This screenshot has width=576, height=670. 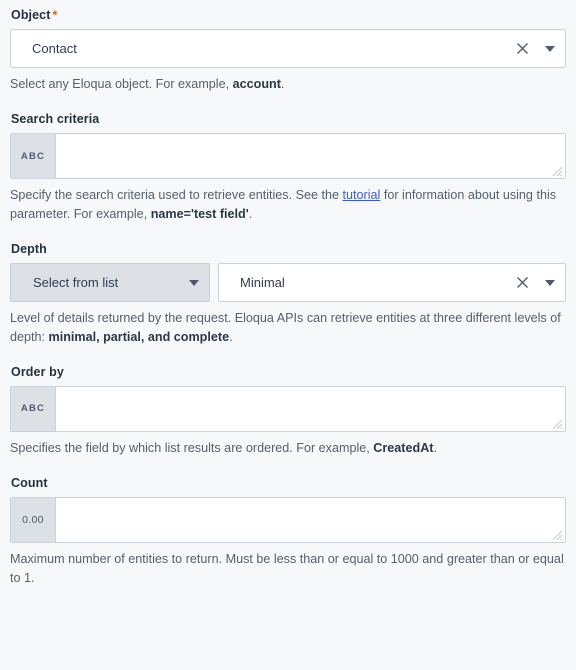 I want to click on count-input-wrap: 0.00, so click(x=288, y=520).